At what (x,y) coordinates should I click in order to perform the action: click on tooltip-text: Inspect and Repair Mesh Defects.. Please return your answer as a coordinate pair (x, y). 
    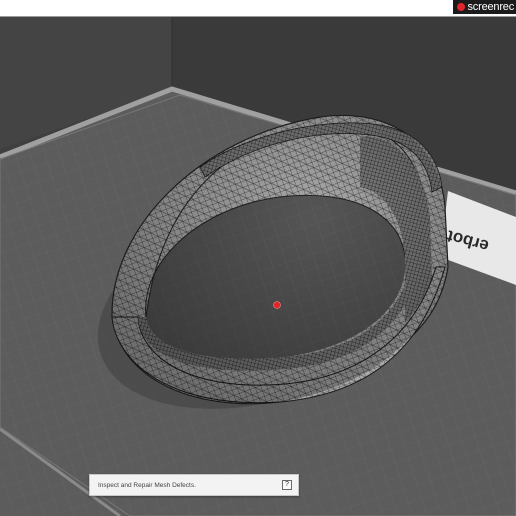
    Looking at the image, I should click on (147, 485).